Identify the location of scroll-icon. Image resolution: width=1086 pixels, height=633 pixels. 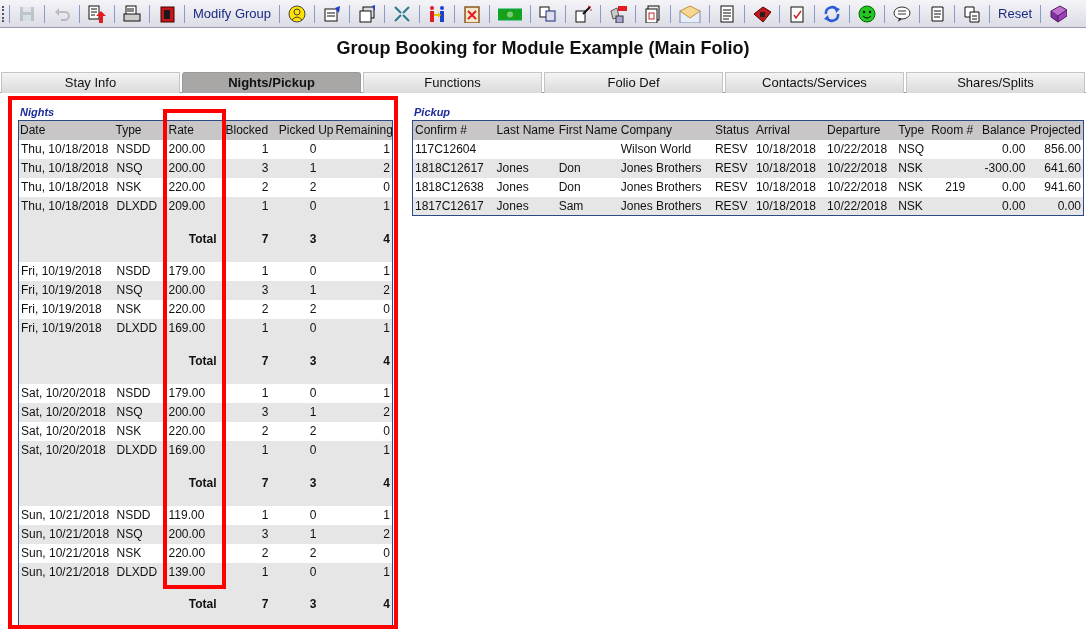
(937, 13).